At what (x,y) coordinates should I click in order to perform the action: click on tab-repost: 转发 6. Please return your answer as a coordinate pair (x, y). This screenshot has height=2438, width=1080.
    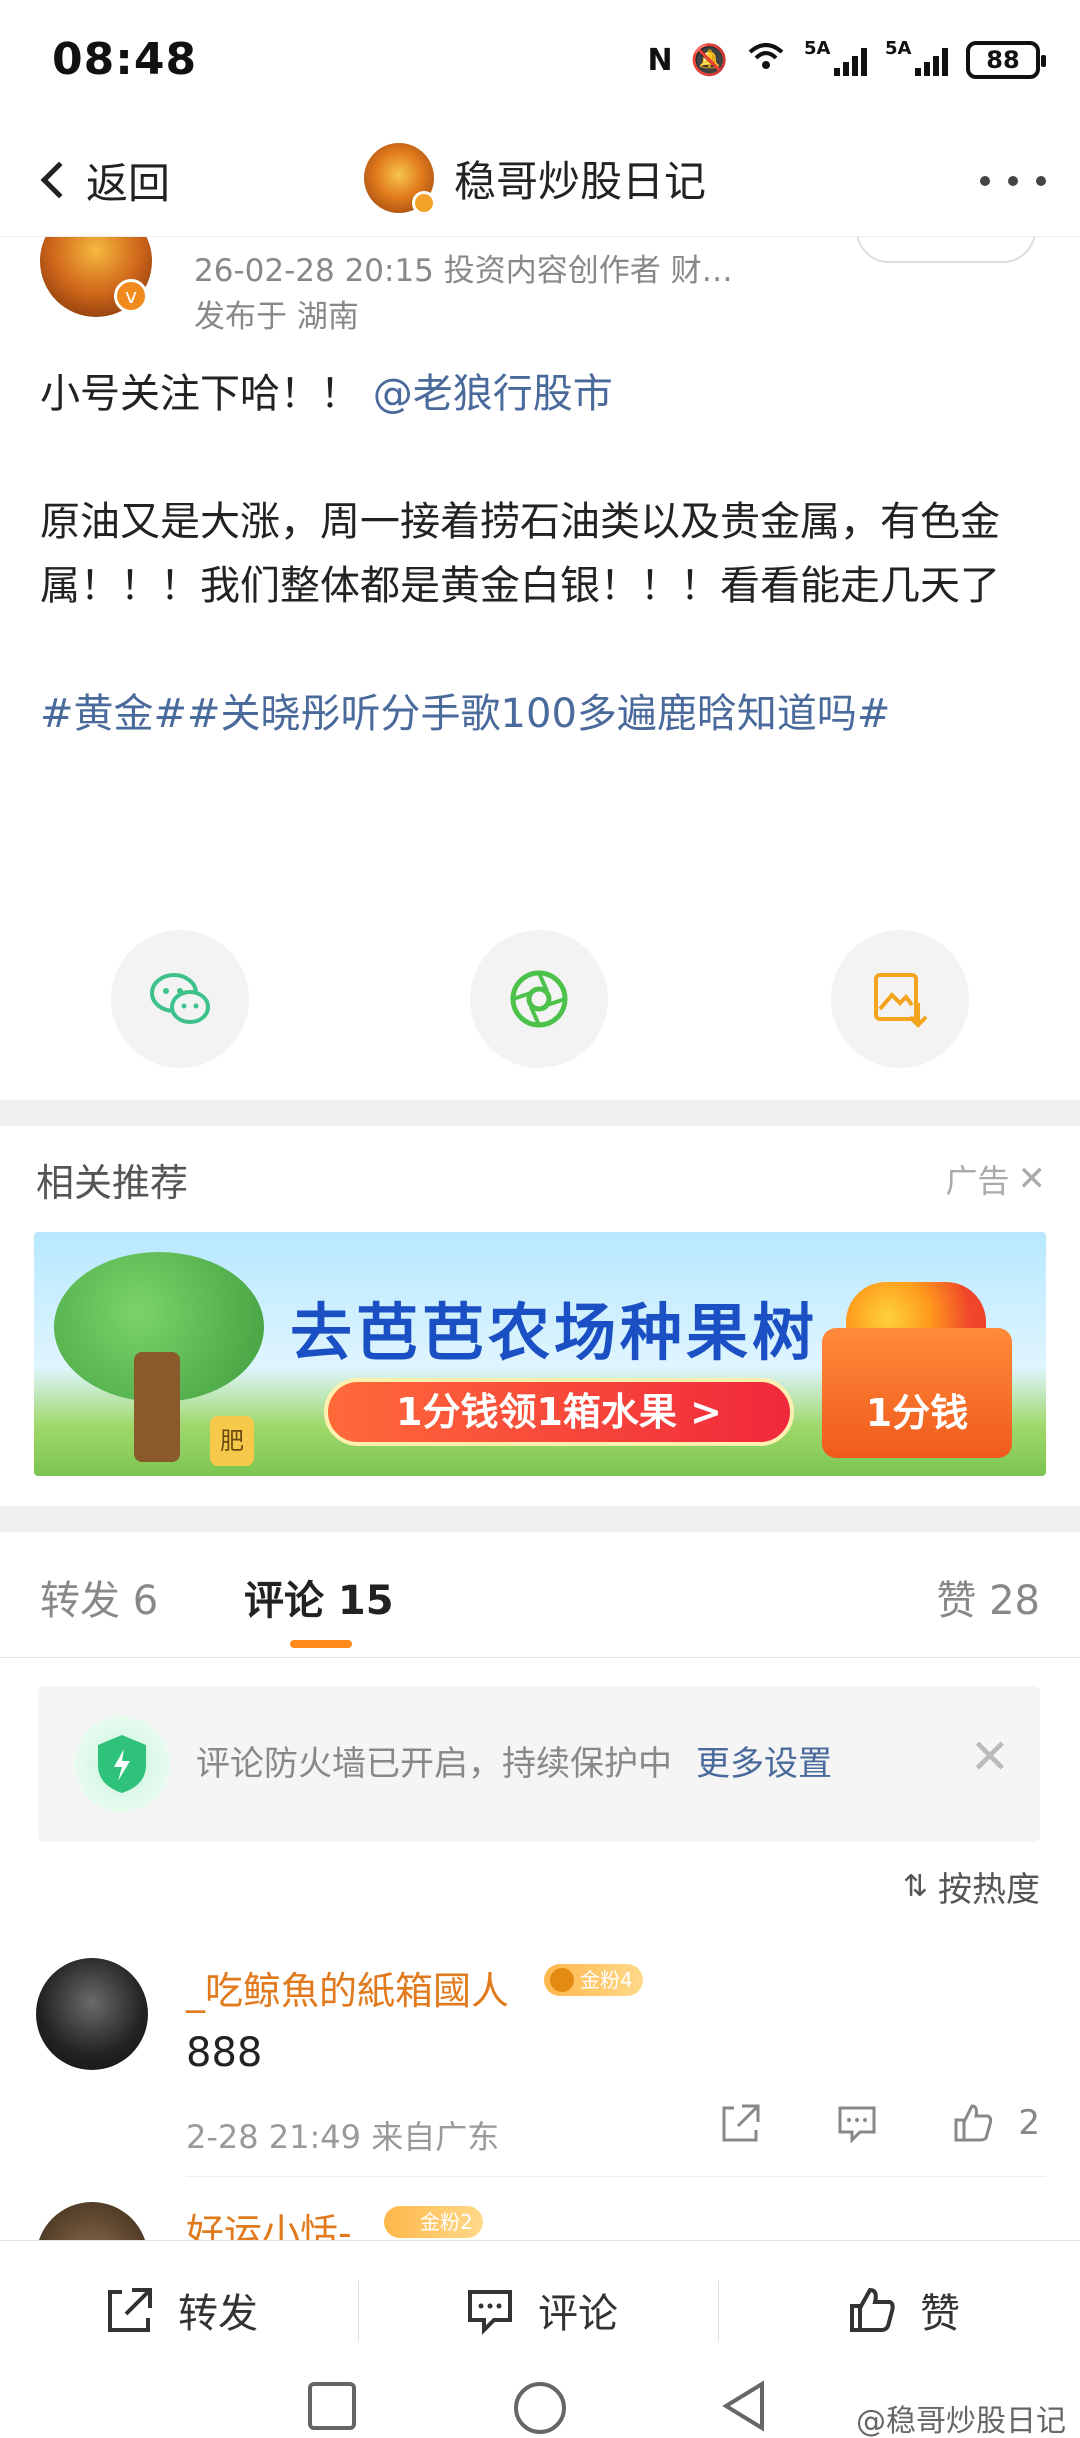
    Looking at the image, I should click on (99, 1597).